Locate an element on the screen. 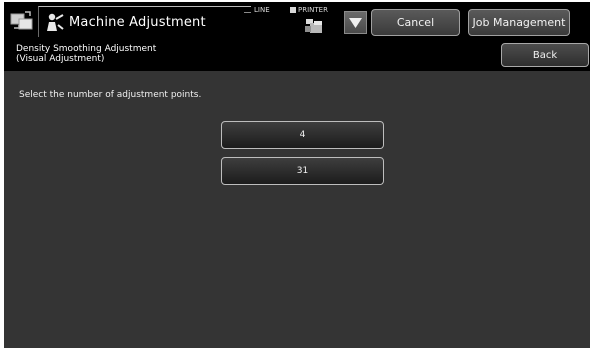 The height and width of the screenshot is (351, 593). page-title: Machine Adjustment is located at coordinates (137, 22).